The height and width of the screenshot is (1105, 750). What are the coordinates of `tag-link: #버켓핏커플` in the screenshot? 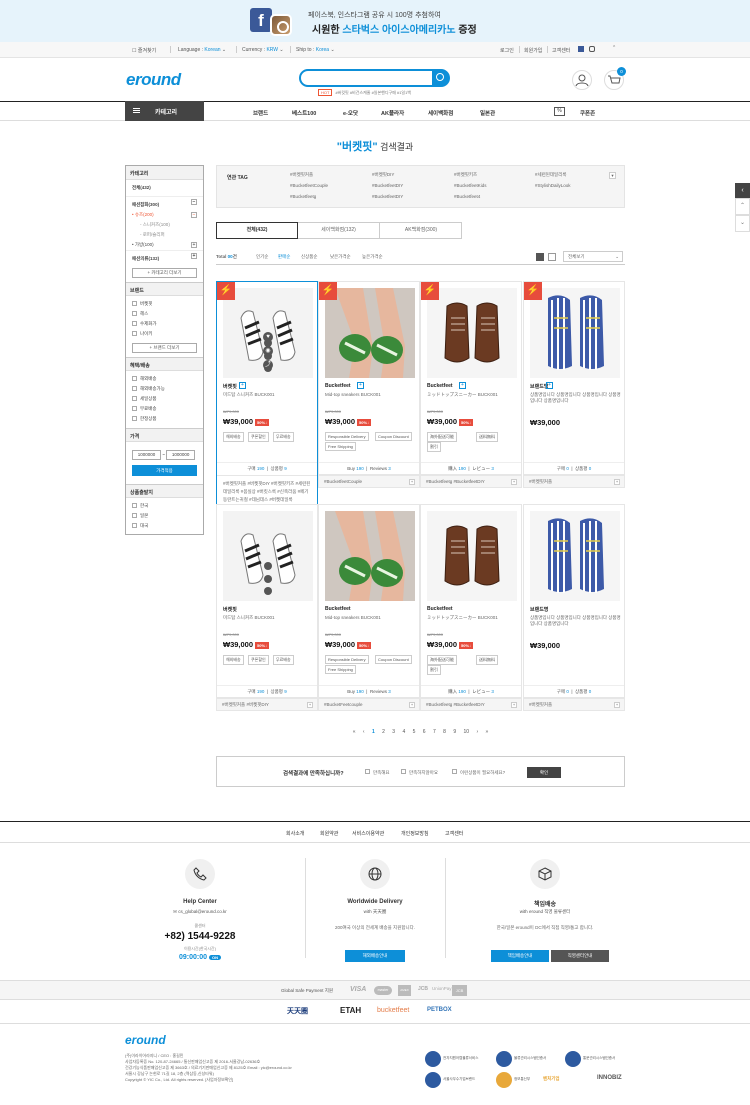 It's located at (301, 175).